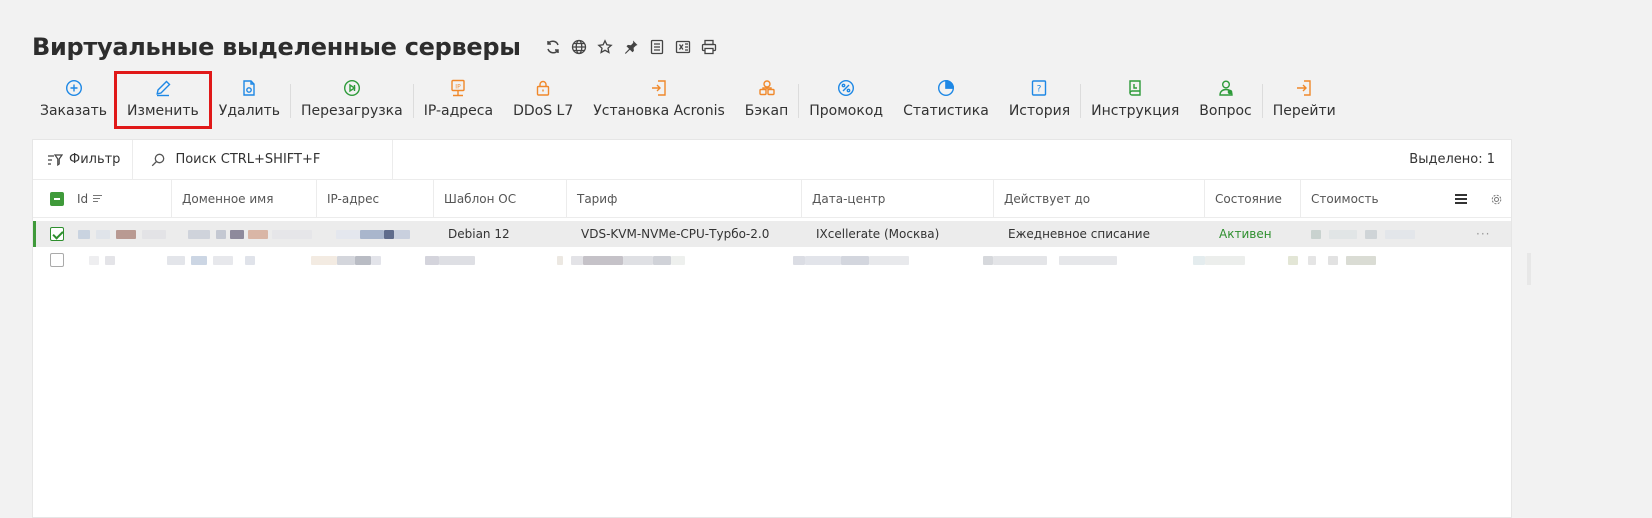 The height and width of the screenshot is (518, 1652). Describe the element at coordinates (1304, 100) in the screenshot. I see `goto-button: Перейти` at that location.